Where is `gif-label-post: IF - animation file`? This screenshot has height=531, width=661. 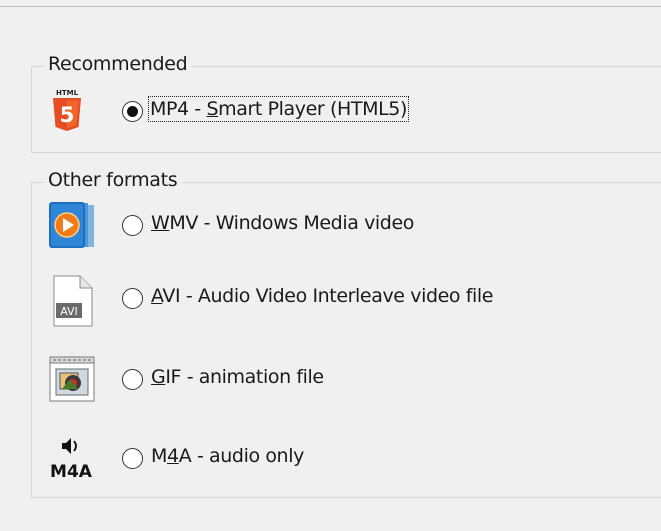
gif-label-post: IF - animation file is located at coordinates (244, 377).